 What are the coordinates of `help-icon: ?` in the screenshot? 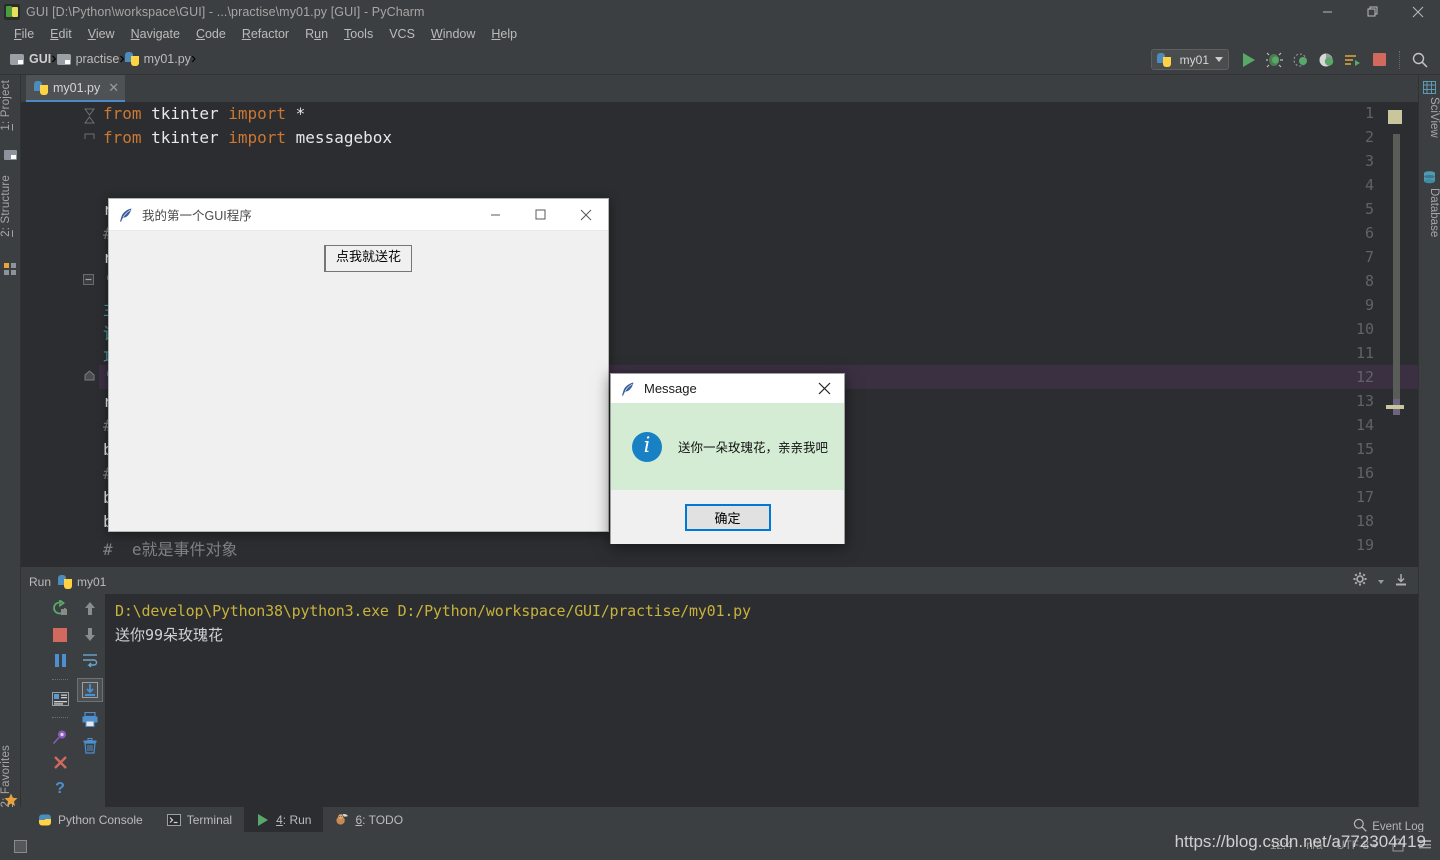 It's located at (60, 788).